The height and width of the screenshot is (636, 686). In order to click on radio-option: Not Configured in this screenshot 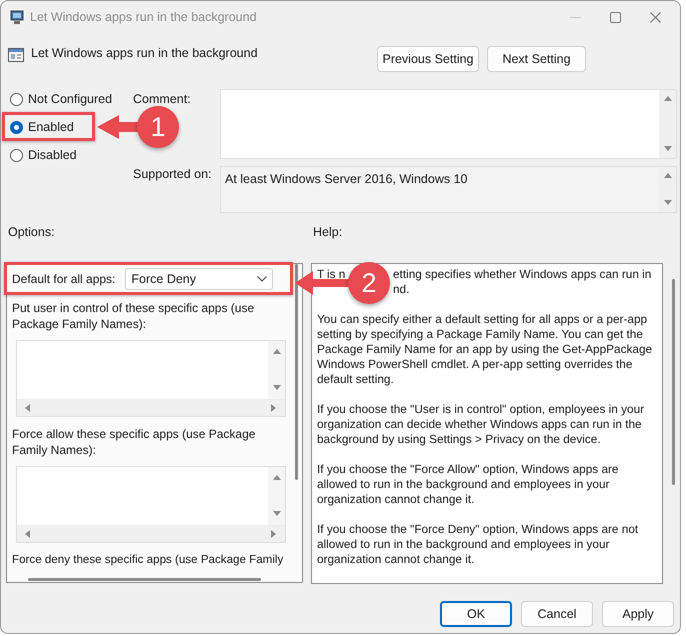, I will do `click(61, 99)`.